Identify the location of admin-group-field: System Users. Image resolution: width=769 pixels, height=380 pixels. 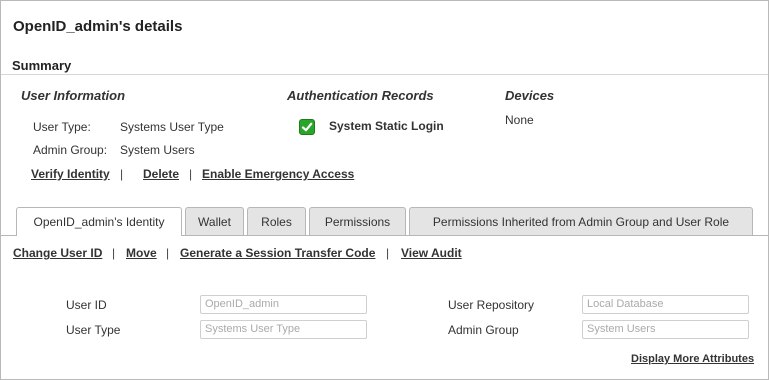
(665, 329).